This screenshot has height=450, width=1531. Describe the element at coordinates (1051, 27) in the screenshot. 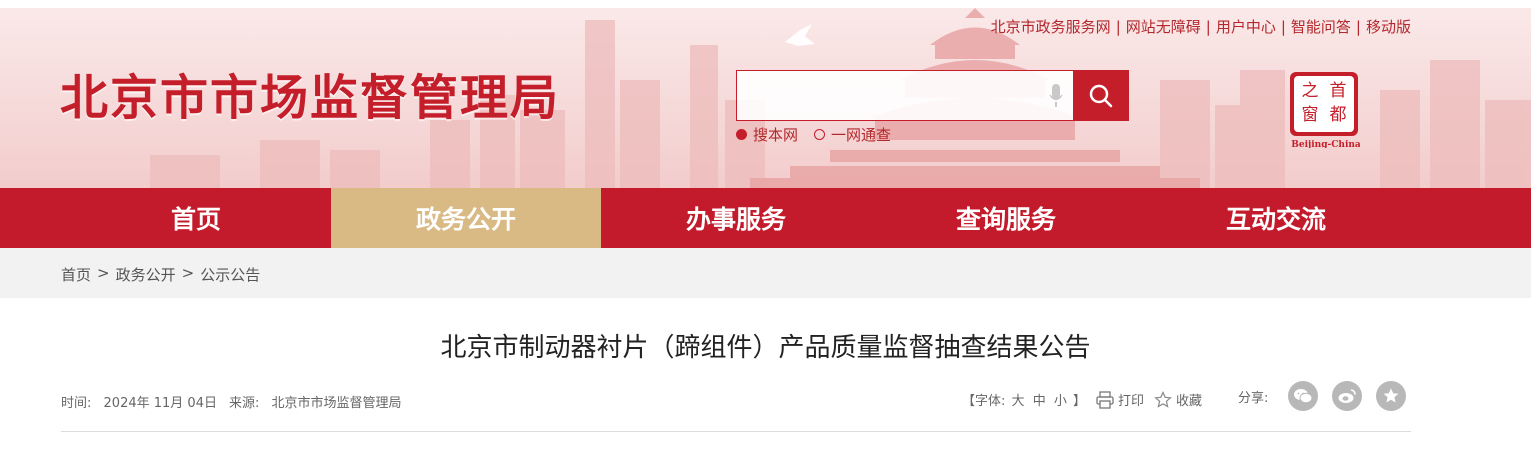

I see `top-link-gov-service: 北京市政务服务网` at that location.